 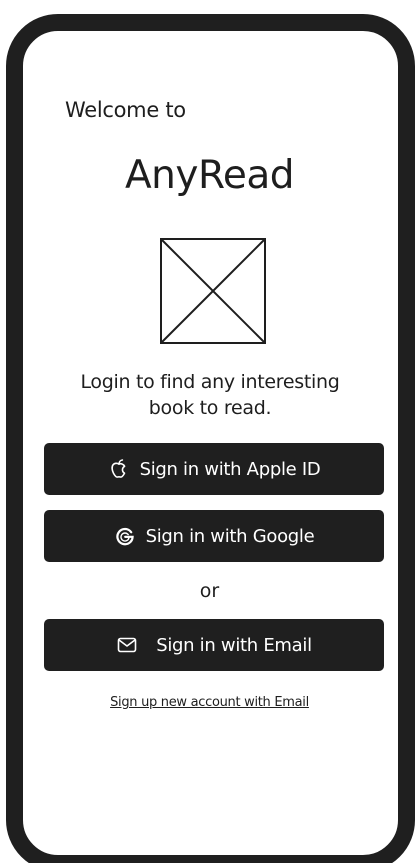 What do you see at coordinates (230, 536) in the screenshot?
I see `sign-in-google-label: Sign in with Google` at bounding box center [230, 536].